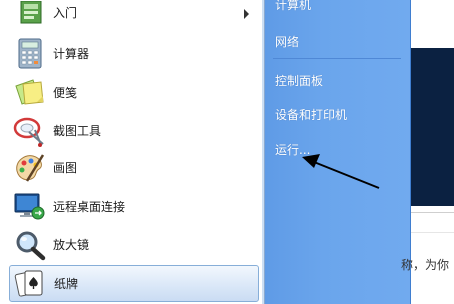  What do you see at coordinates (246, 14) in the screenshot?
I see `submenu-arrow-icon` at bounding box center [246, 14].